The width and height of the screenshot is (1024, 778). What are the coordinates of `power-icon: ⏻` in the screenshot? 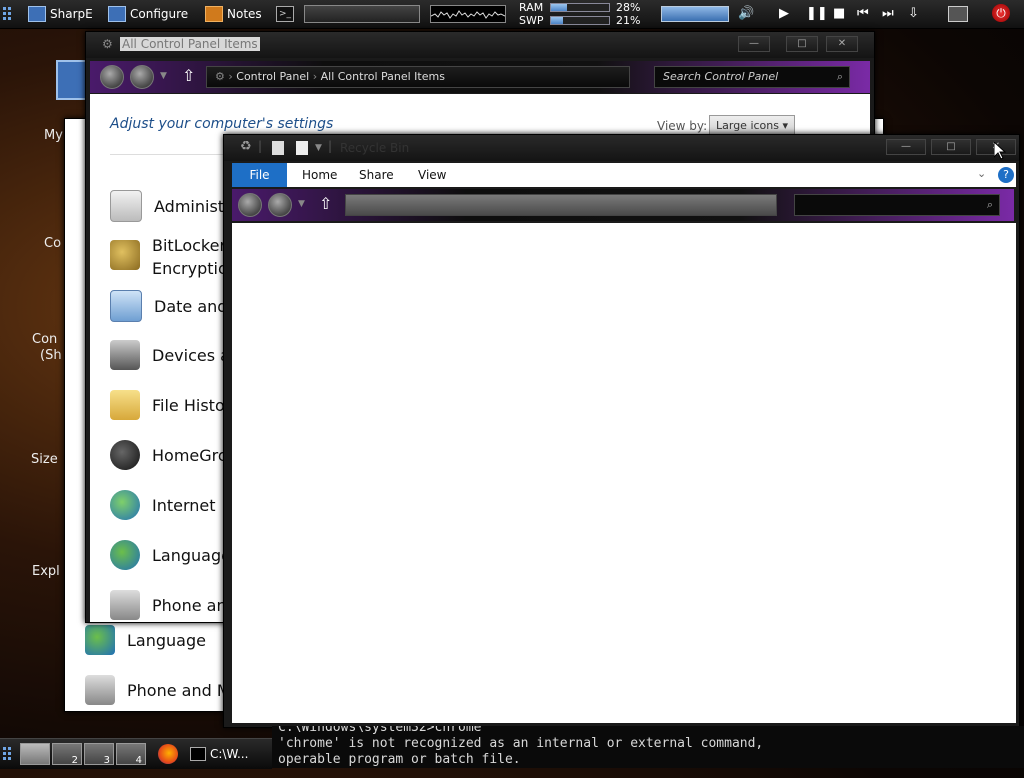 It's located at (1001, 13).